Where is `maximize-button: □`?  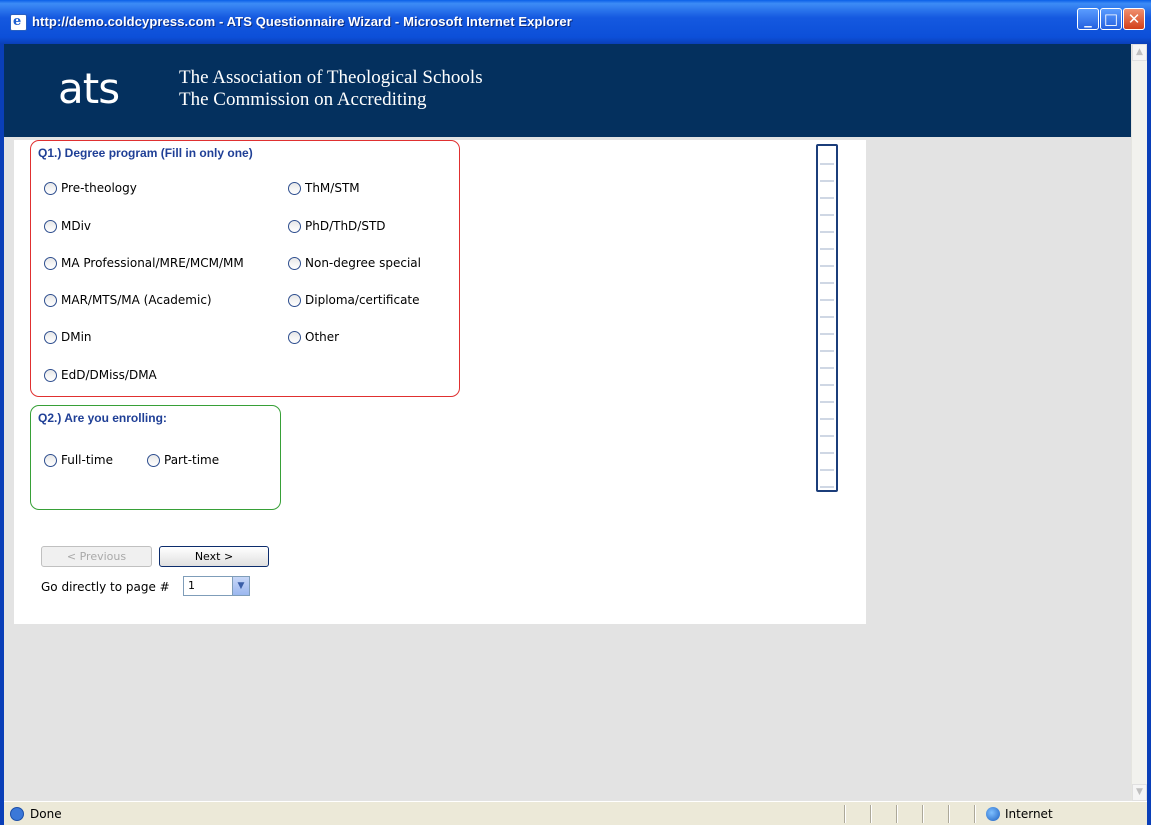 maximize-button: □ is located at coordinates (1111, 19).